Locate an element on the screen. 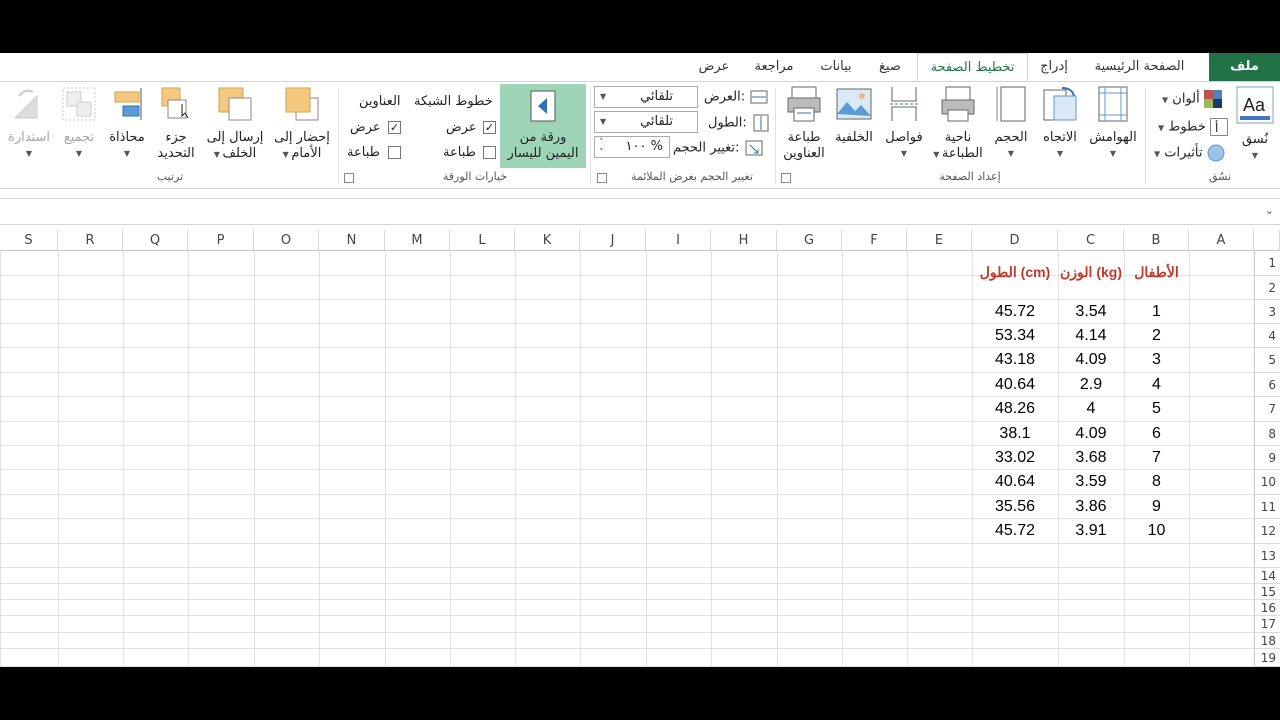  gridlines-print-checkbox is located at coordinates (489, 152).